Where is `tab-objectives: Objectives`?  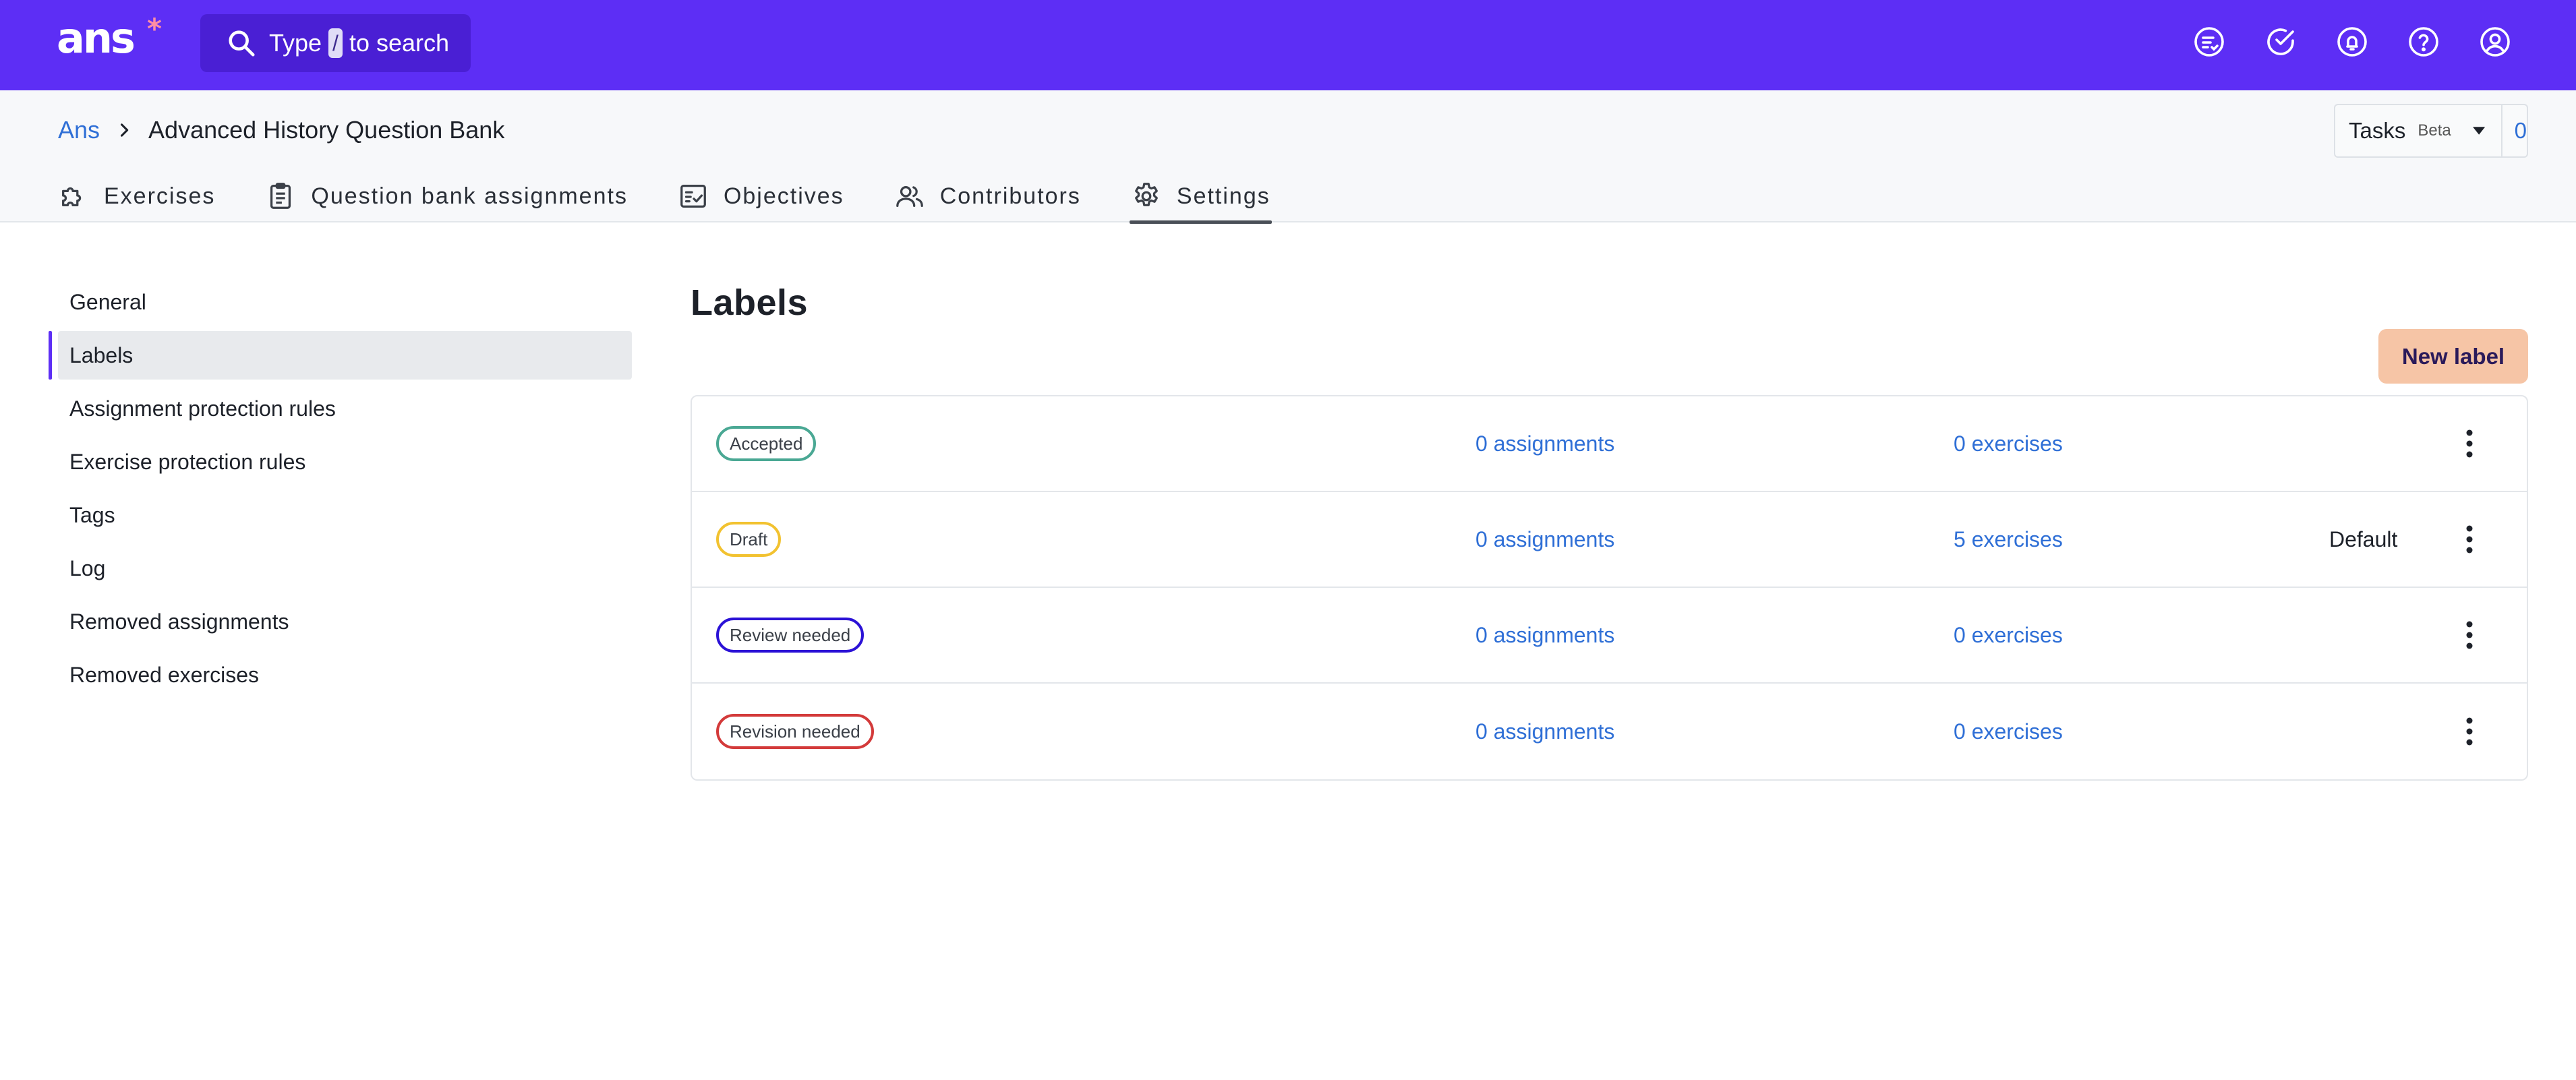 tab-objectives: Objectives is located at coordinates (761, 196).